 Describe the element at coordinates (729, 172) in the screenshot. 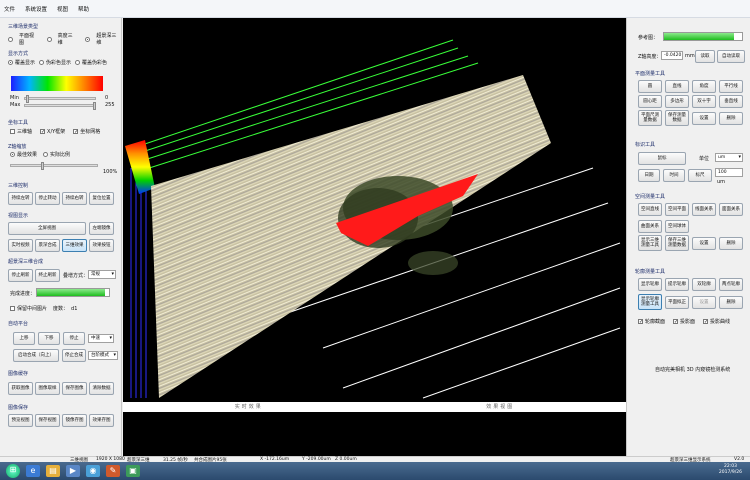

I see `ruler-value-field: 100` at that location.